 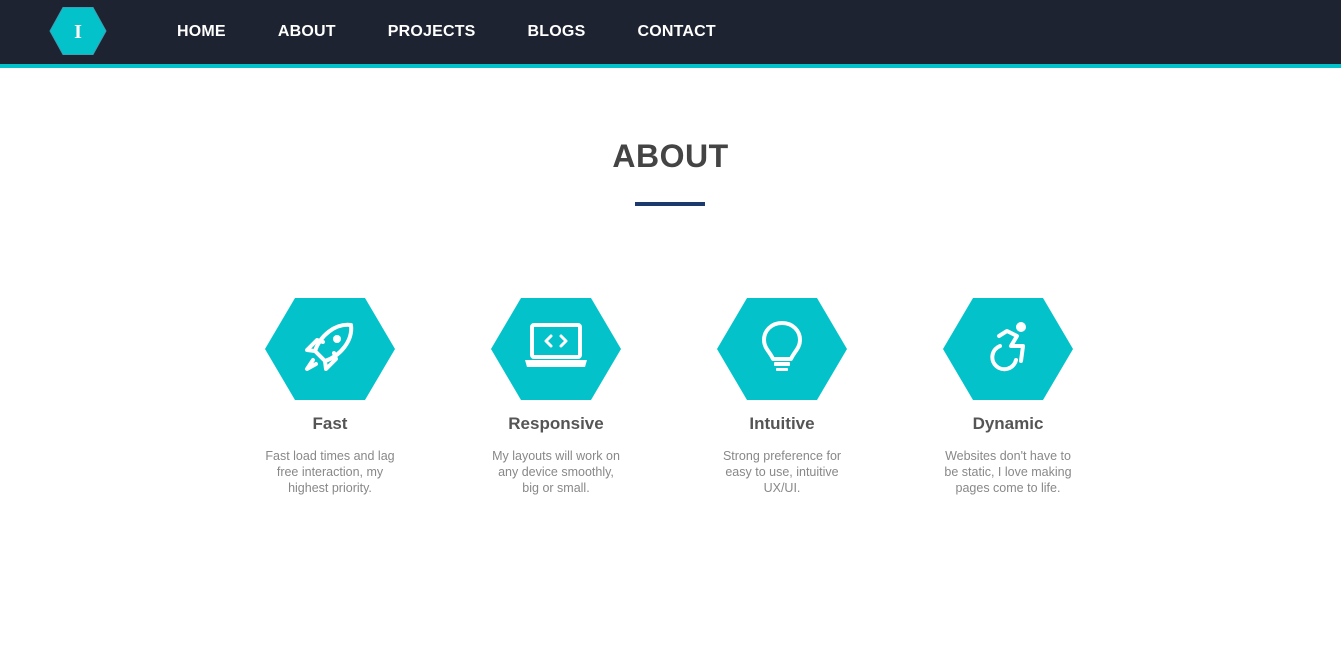 What do you see at coordinates (676, 32) in the screenshot?
I see `nav-contact-link: CONTACT` at bounding box center [676, 32].